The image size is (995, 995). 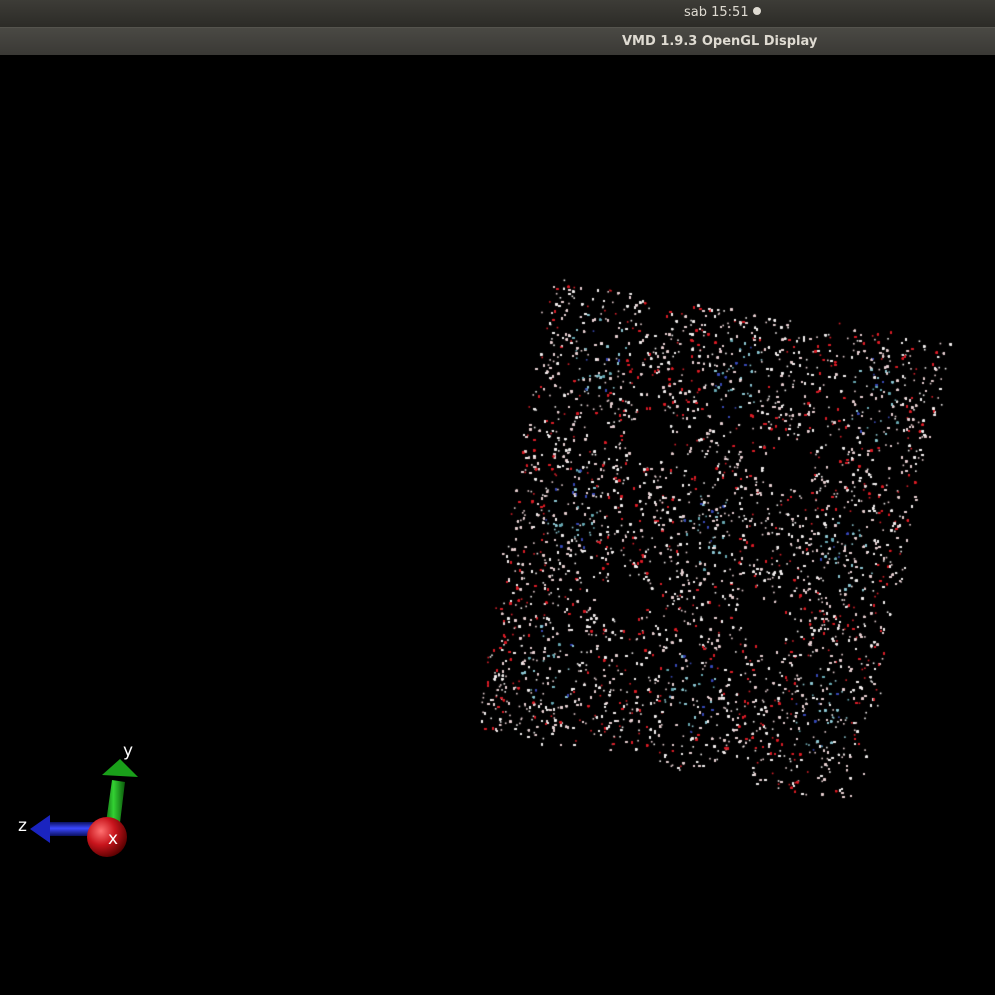 I want to click on system-top-bar: sab 15:51, so click(x=497, y=13).